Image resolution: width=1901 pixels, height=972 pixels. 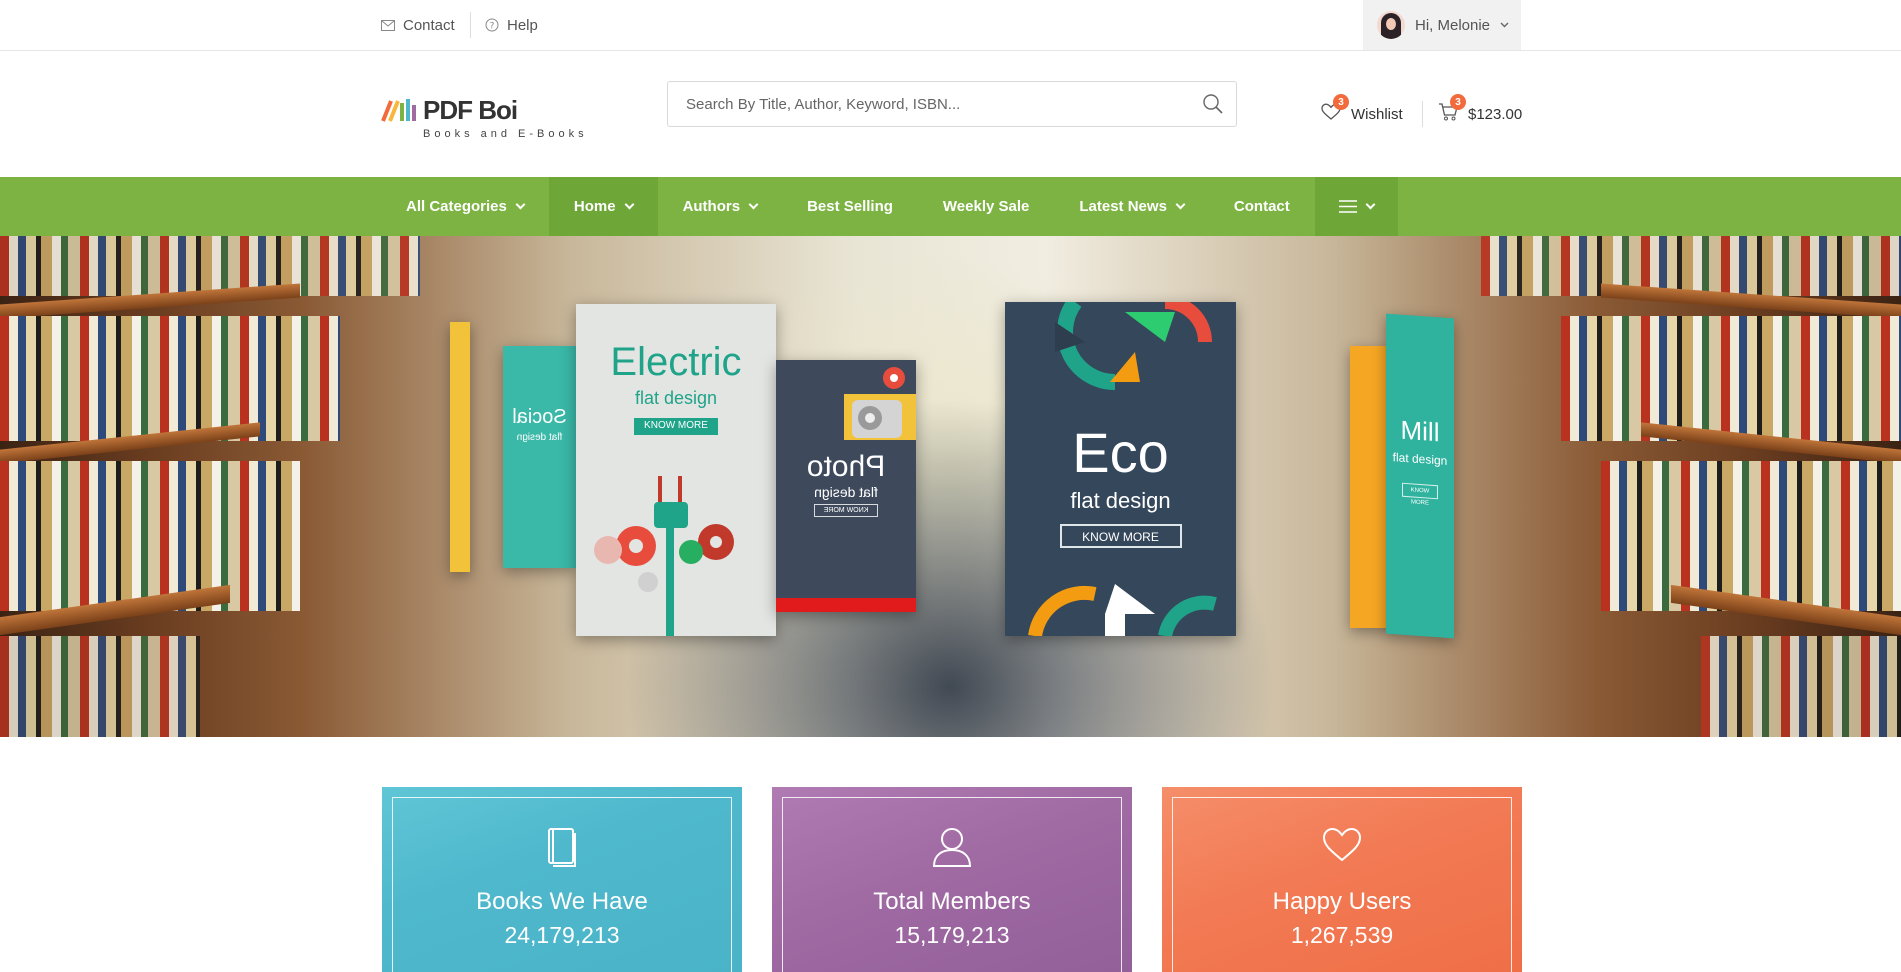 What do you see at coordinates (456, 206) in the screenshot?
I see `nav-item-label: All Categories` at bounding box center [456, 206].